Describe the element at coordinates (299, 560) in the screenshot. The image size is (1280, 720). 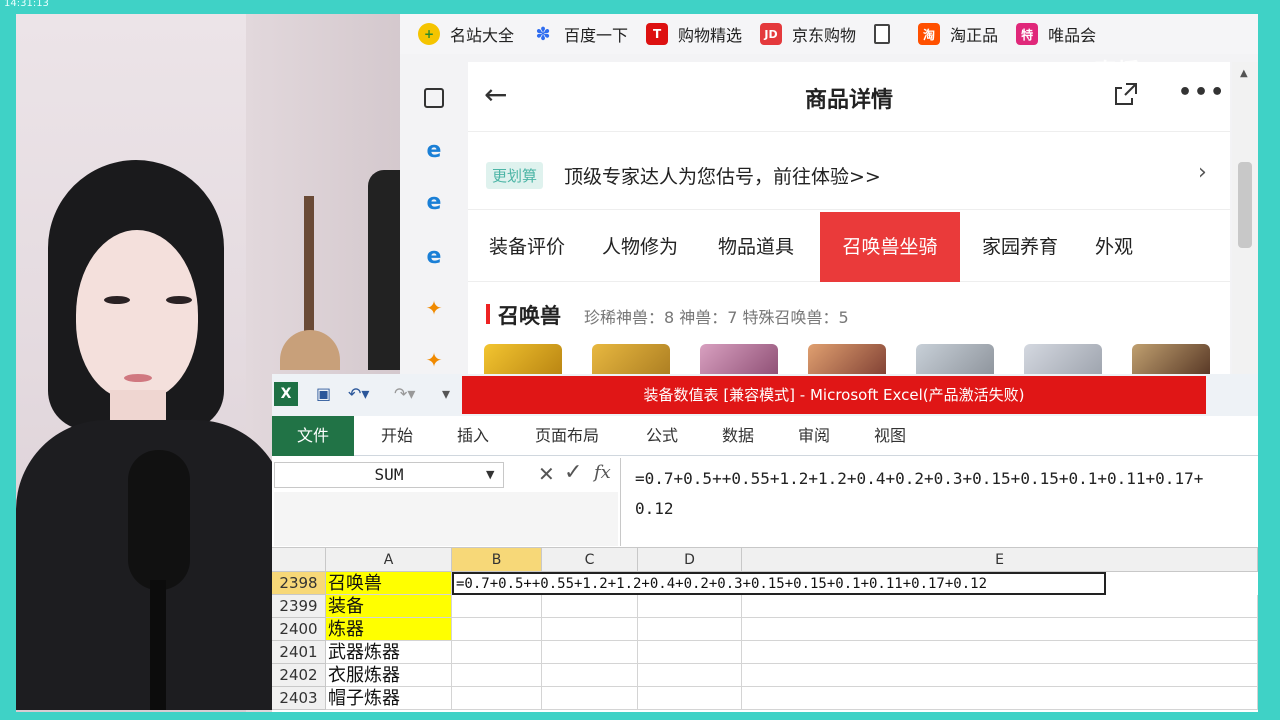
I see `select-all-corner` at that location.